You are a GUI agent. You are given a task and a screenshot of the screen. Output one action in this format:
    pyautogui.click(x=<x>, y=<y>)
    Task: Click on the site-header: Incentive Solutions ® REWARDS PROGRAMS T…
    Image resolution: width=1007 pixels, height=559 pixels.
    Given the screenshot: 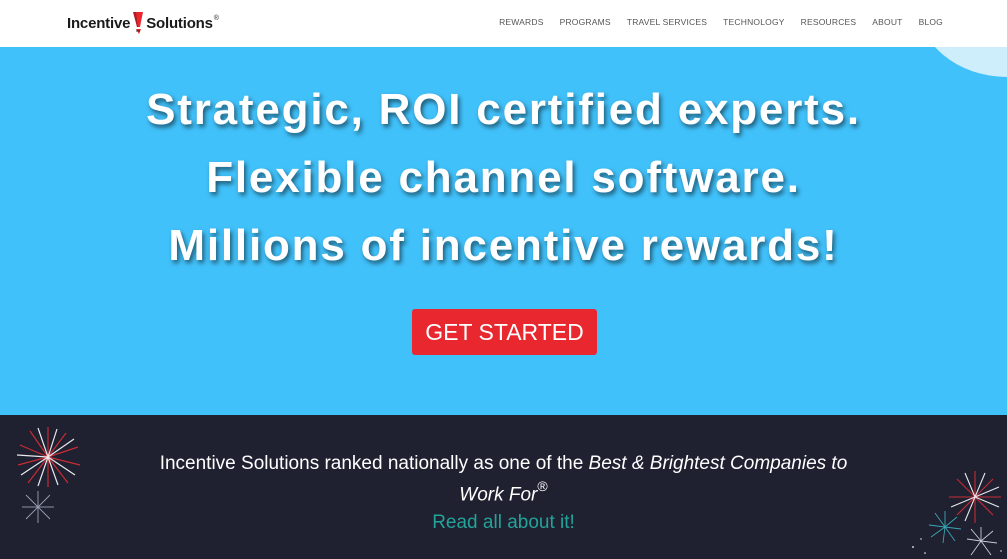 What is the action you would take?
    pyautogui.click(x=503, y=23)
    